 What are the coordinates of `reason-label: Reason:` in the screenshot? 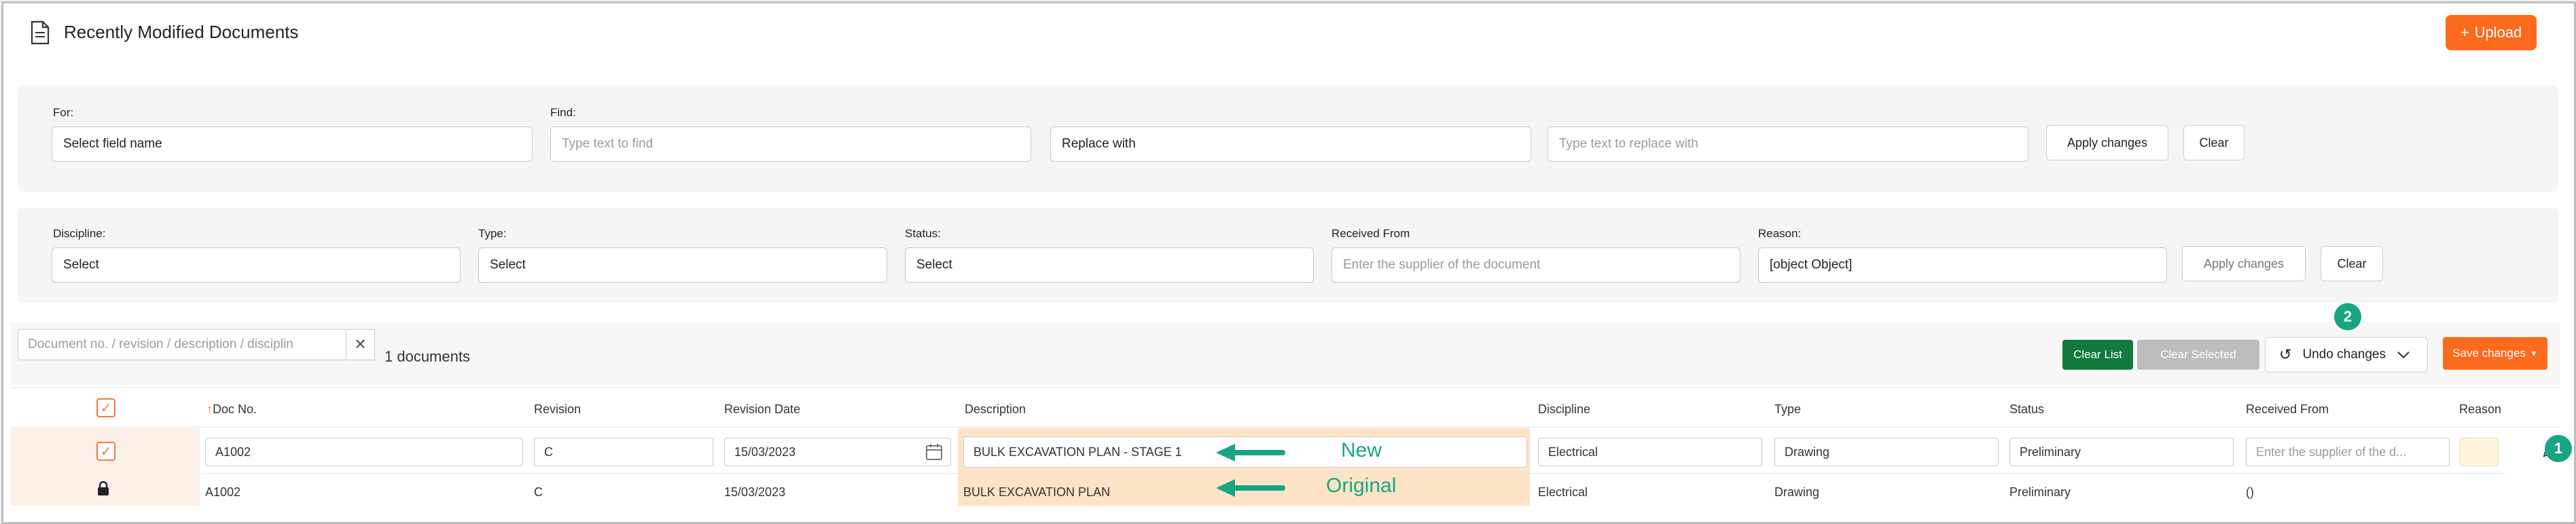 It's located at (1780, 234).